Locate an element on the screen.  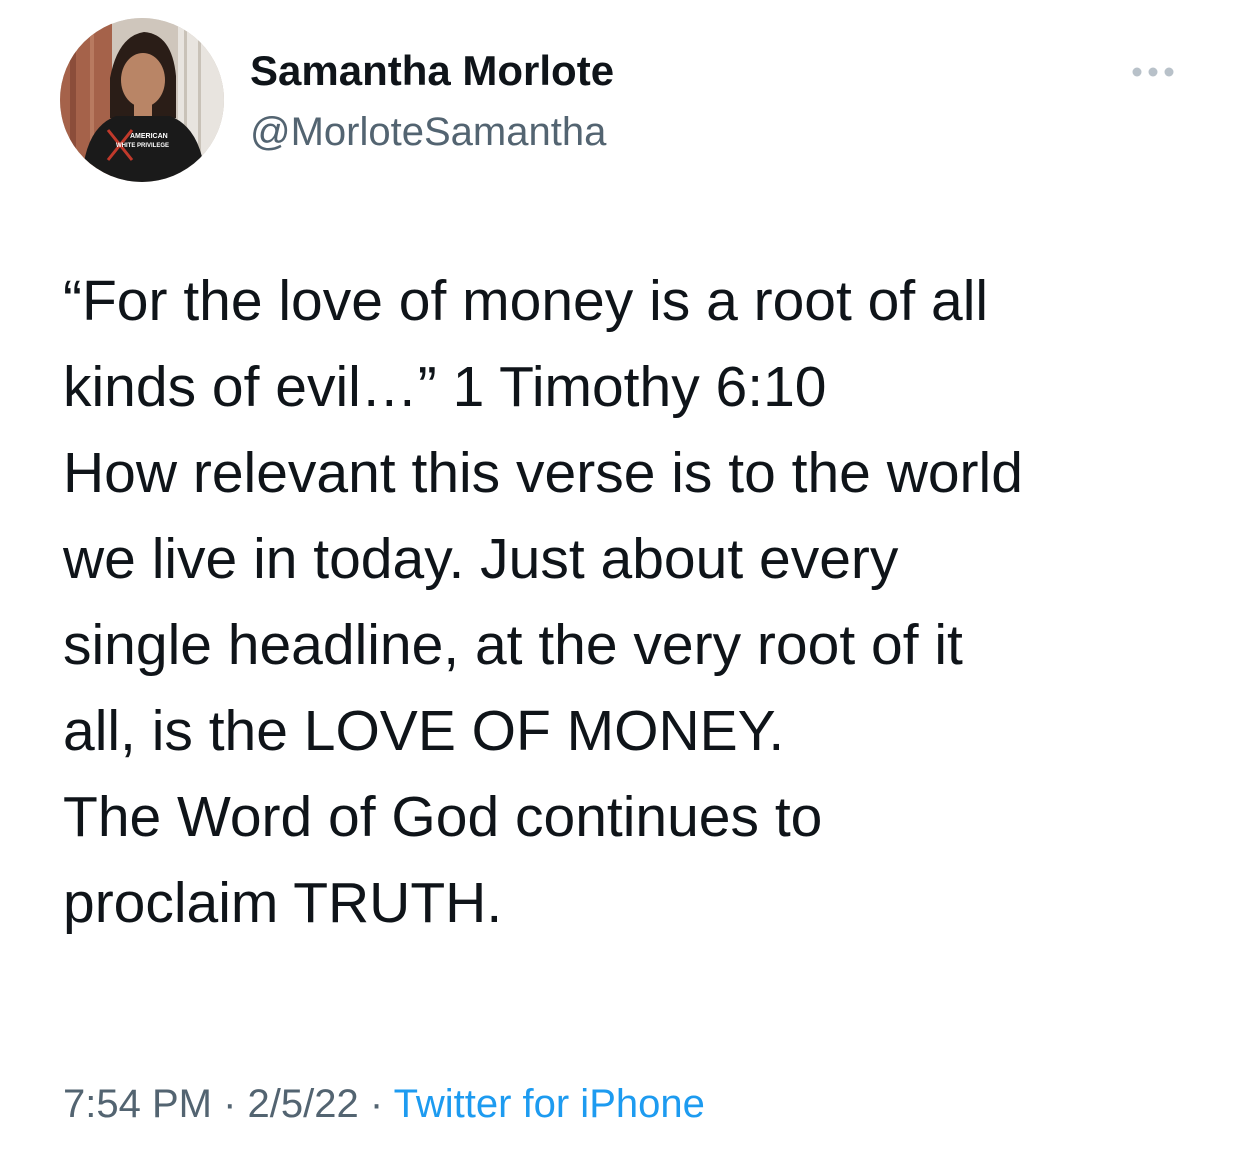
tweet-time: 7:54 PM is located at coordinates (137, 1104).